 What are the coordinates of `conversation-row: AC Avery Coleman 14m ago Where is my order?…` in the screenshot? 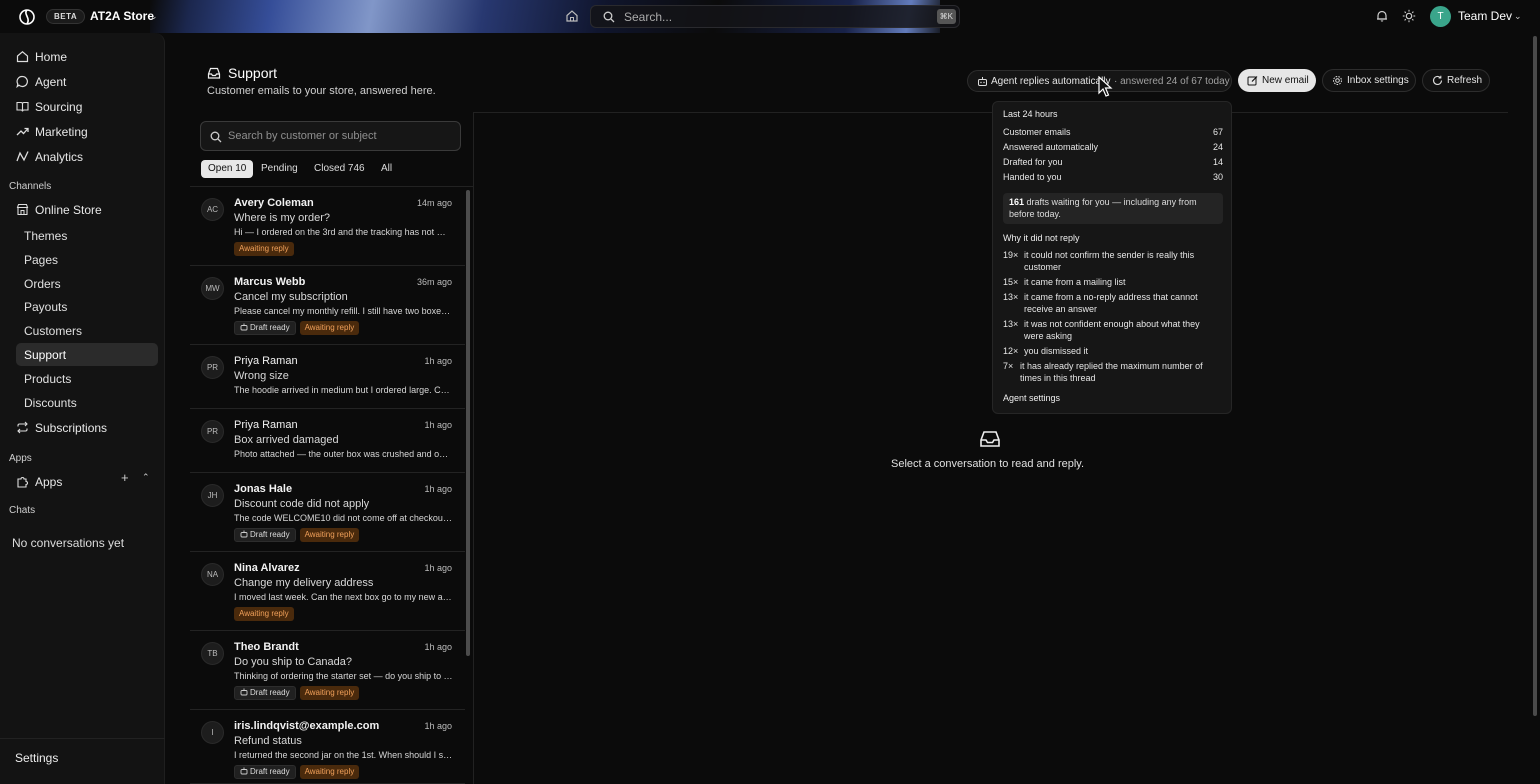 It's located at (327, 226).